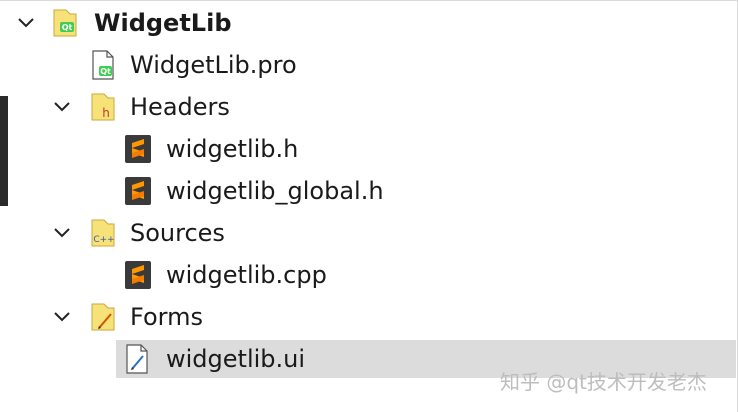 This screenshot has width=738, height=412. Describe the element at coordinates (213, 65) in the screenshot. I see `tree-item-label: WidgetLib.pro` at that location.